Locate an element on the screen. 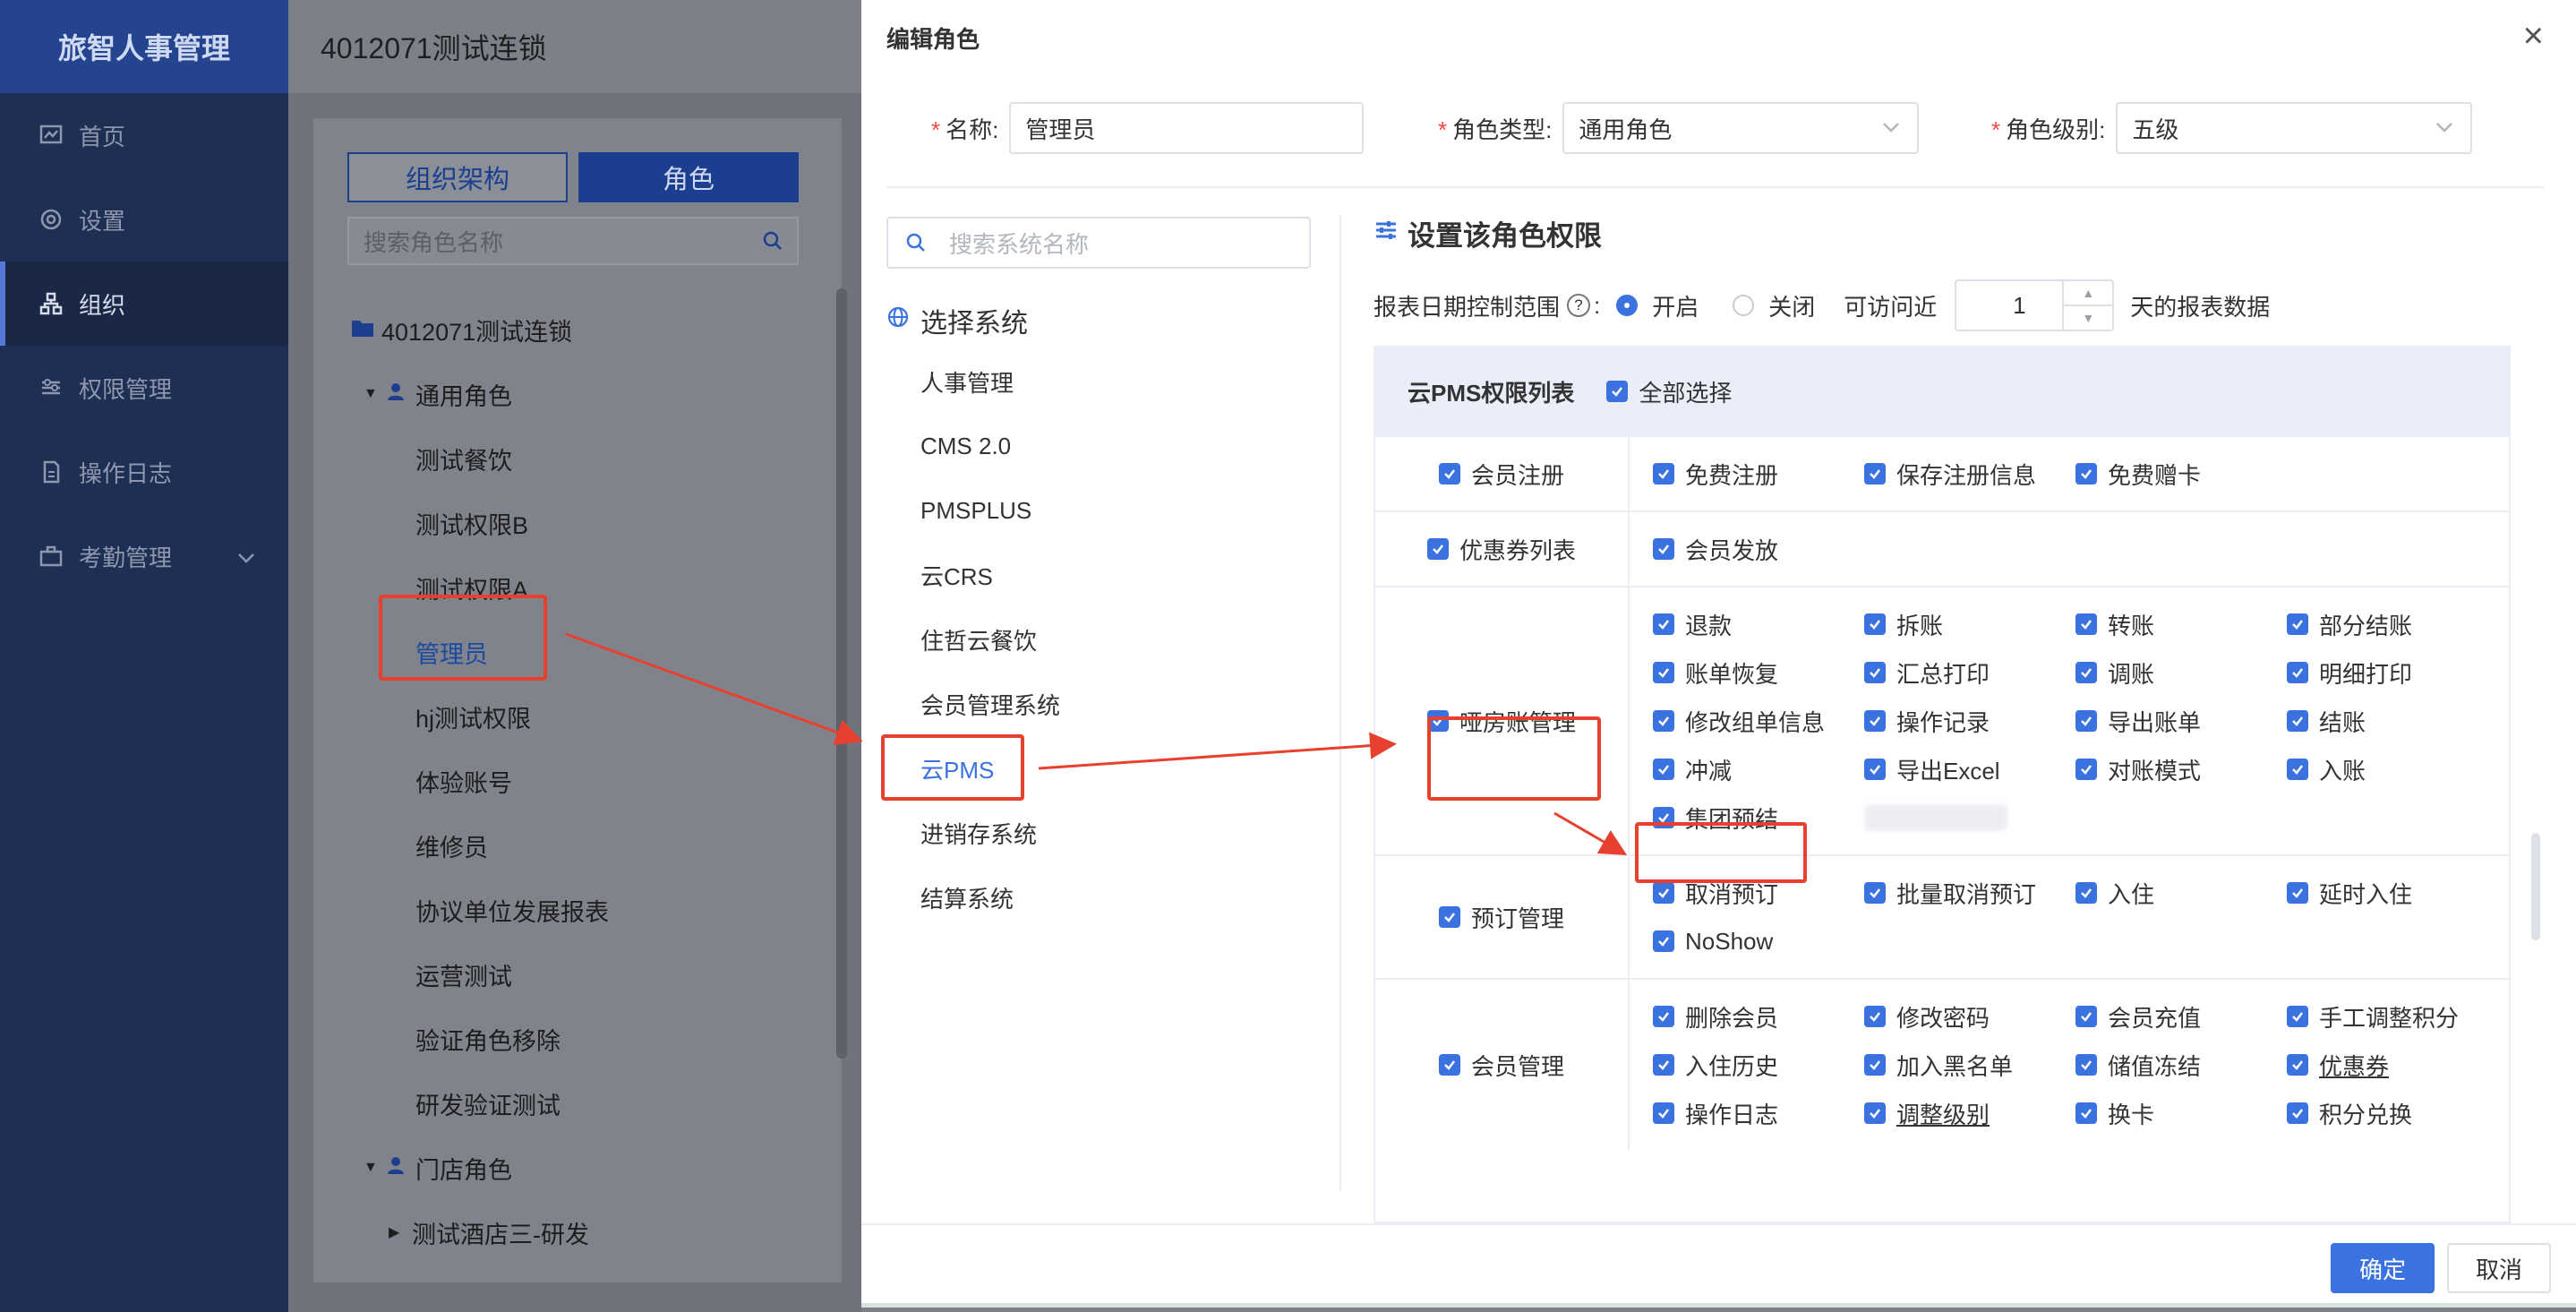 The height and width of the screenshot is (1312, 2576). system-item: 住哲云餐饮 is located at coordinates (1099, 639).